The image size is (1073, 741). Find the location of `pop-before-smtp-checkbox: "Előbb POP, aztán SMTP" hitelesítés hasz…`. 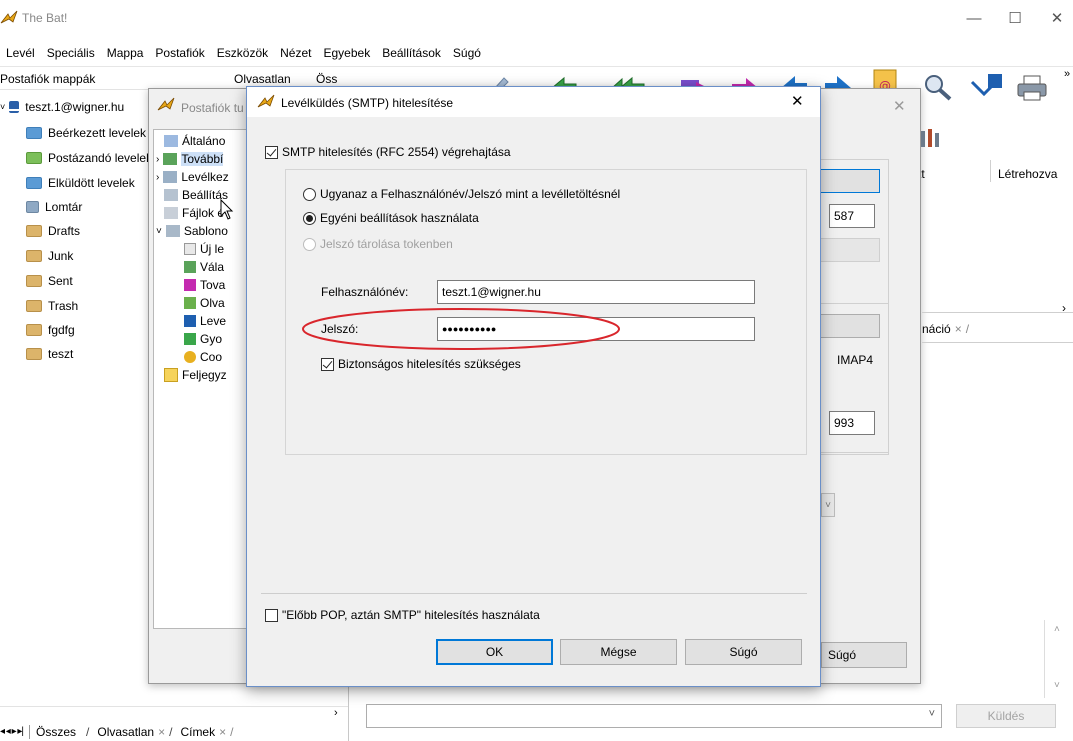

pop-before-smtp-checkbox: "Előbb POP, aztán SMTP" hitelesítés hasz… is located at coordinates (402, 615).